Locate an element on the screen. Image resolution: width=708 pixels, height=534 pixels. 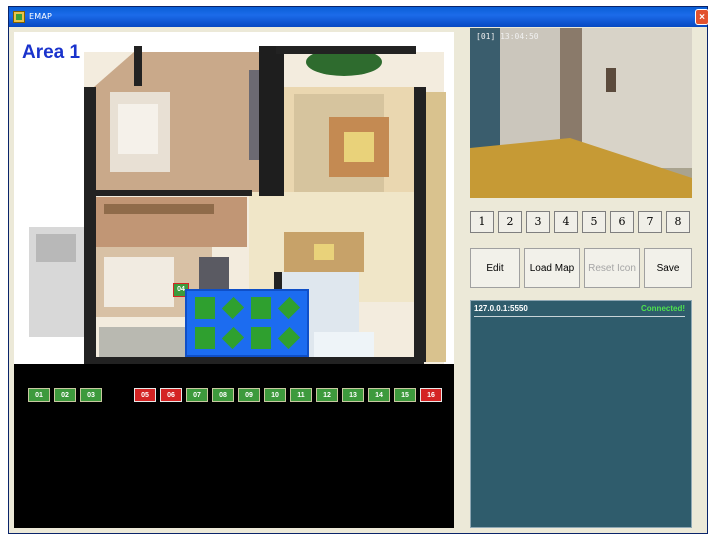
camera-right-icon is located at coordinates (205, 308).